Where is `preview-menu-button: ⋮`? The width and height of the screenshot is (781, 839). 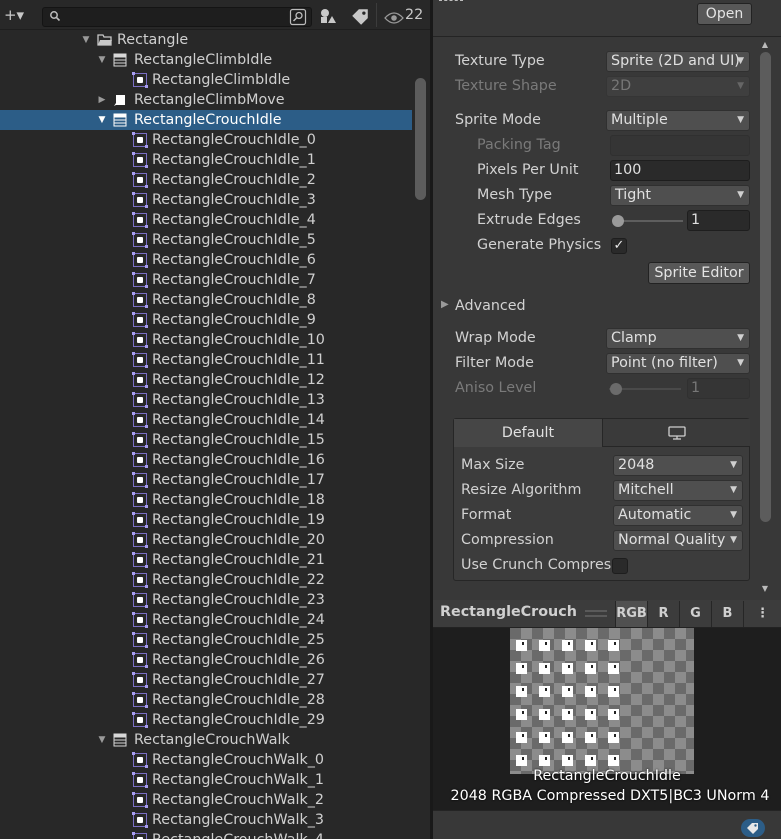
preview-menu-button: ⋮ is located at coordinates (762, 614).